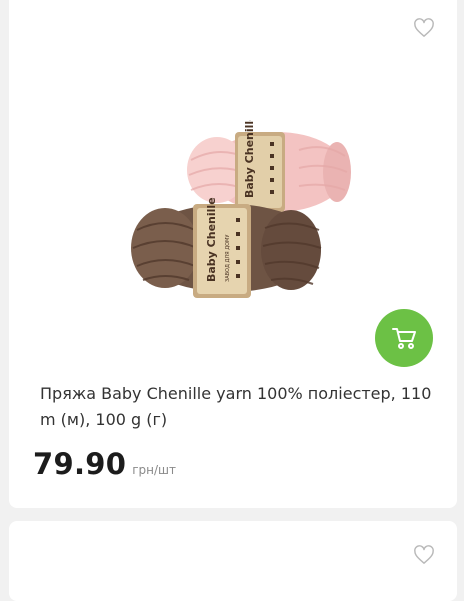 The height and width of the screenshot is (601, 464). I want to click on add-to-cart-button, so click(404, 338).